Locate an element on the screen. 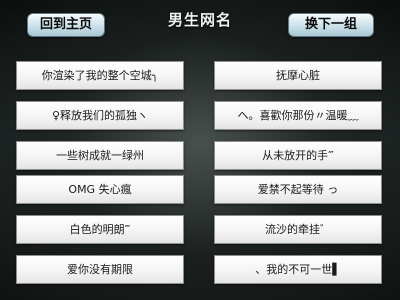 This screenshot has width=400, height=300. name-item: ♀释放我们的孤独ヽ is located at coordinates (100, 115).